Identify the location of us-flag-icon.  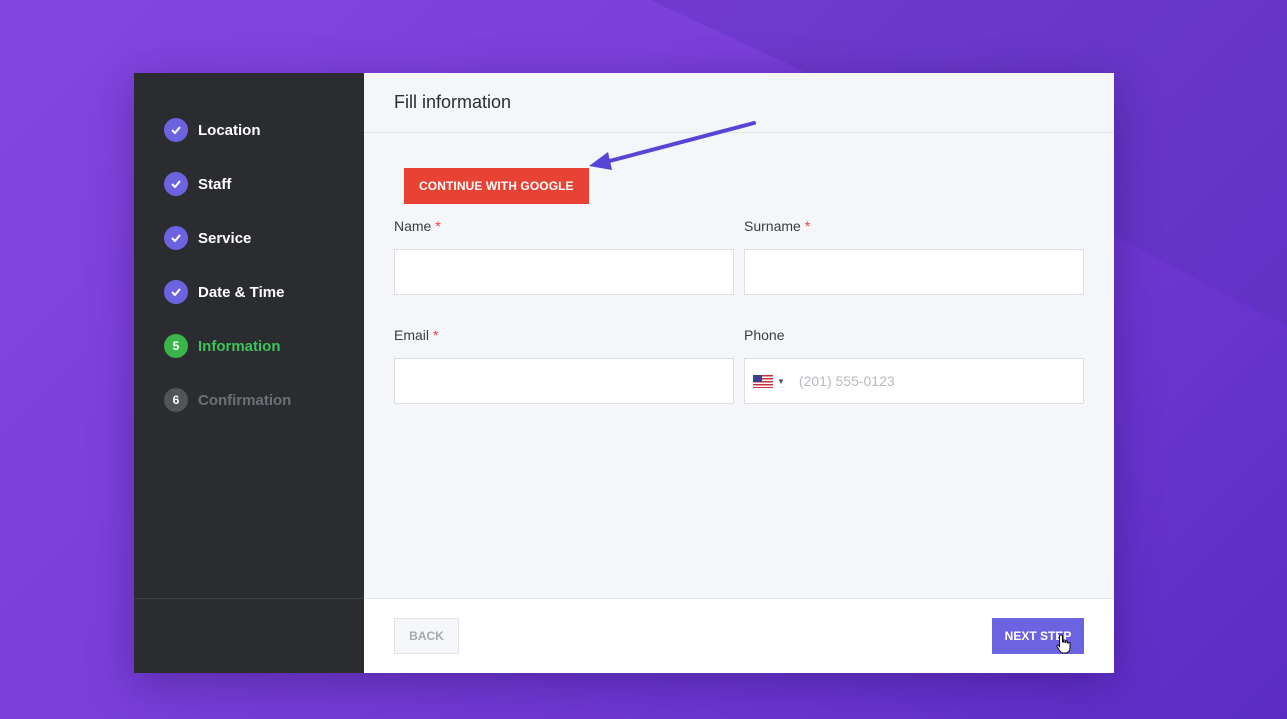
(763, 381).